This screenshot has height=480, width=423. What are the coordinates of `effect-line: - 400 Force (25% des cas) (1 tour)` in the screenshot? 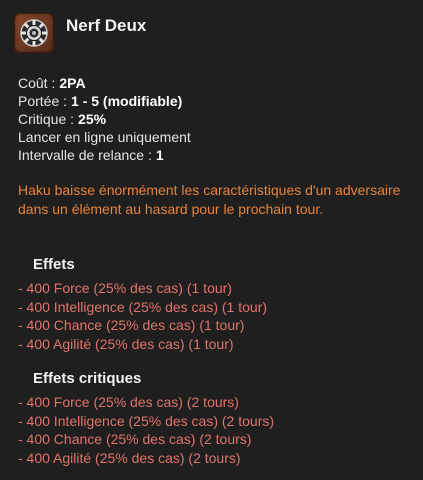 It's located at (125, 288).